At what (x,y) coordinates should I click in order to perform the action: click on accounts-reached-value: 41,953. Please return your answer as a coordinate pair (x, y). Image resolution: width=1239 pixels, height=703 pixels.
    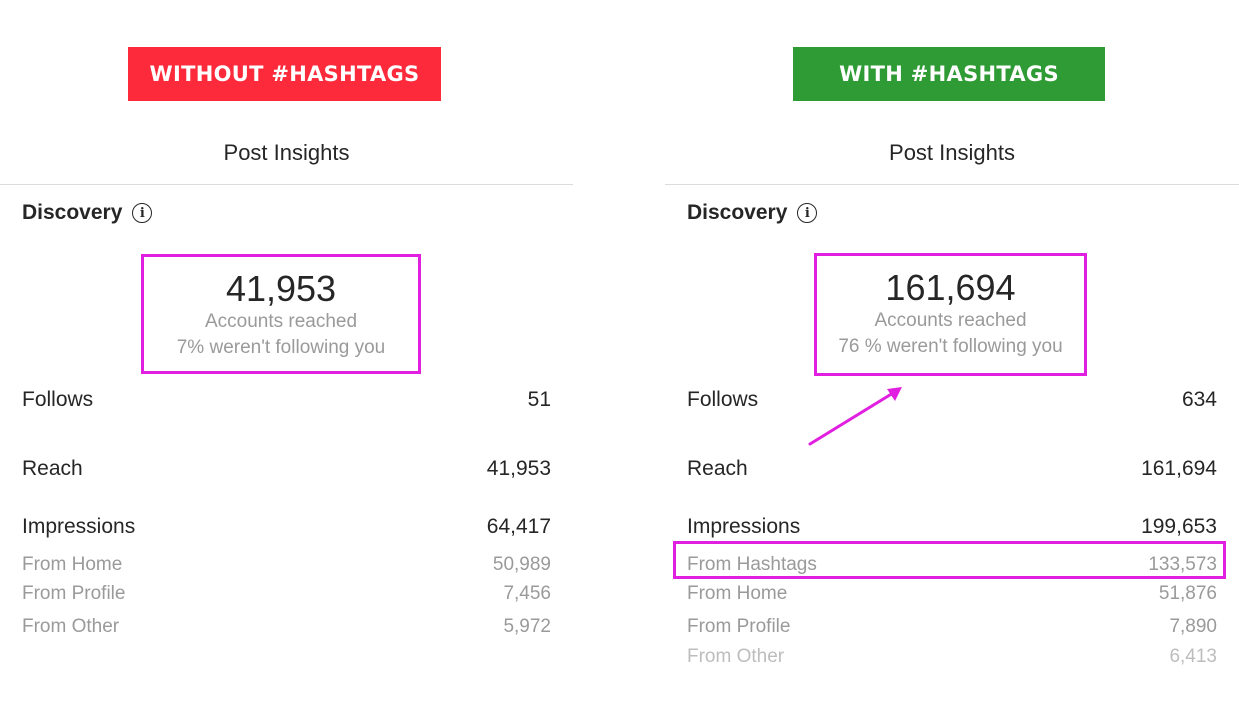
    Looking at the image, I should click on (281, 288).